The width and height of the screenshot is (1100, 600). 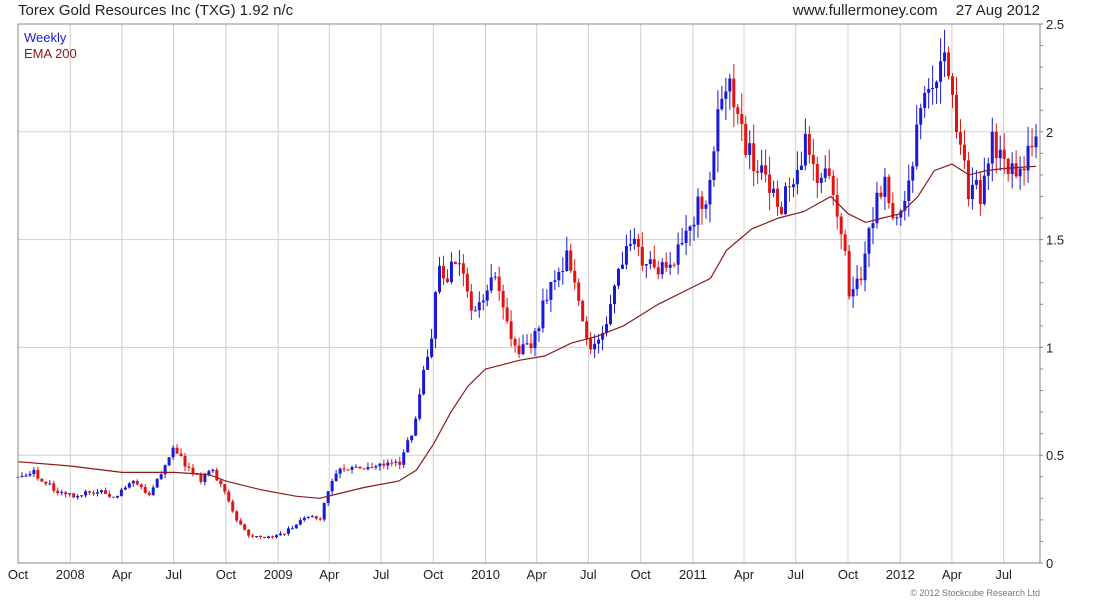 I want to click on y-tick-label: 1.5, so click(x=1055, y=240).